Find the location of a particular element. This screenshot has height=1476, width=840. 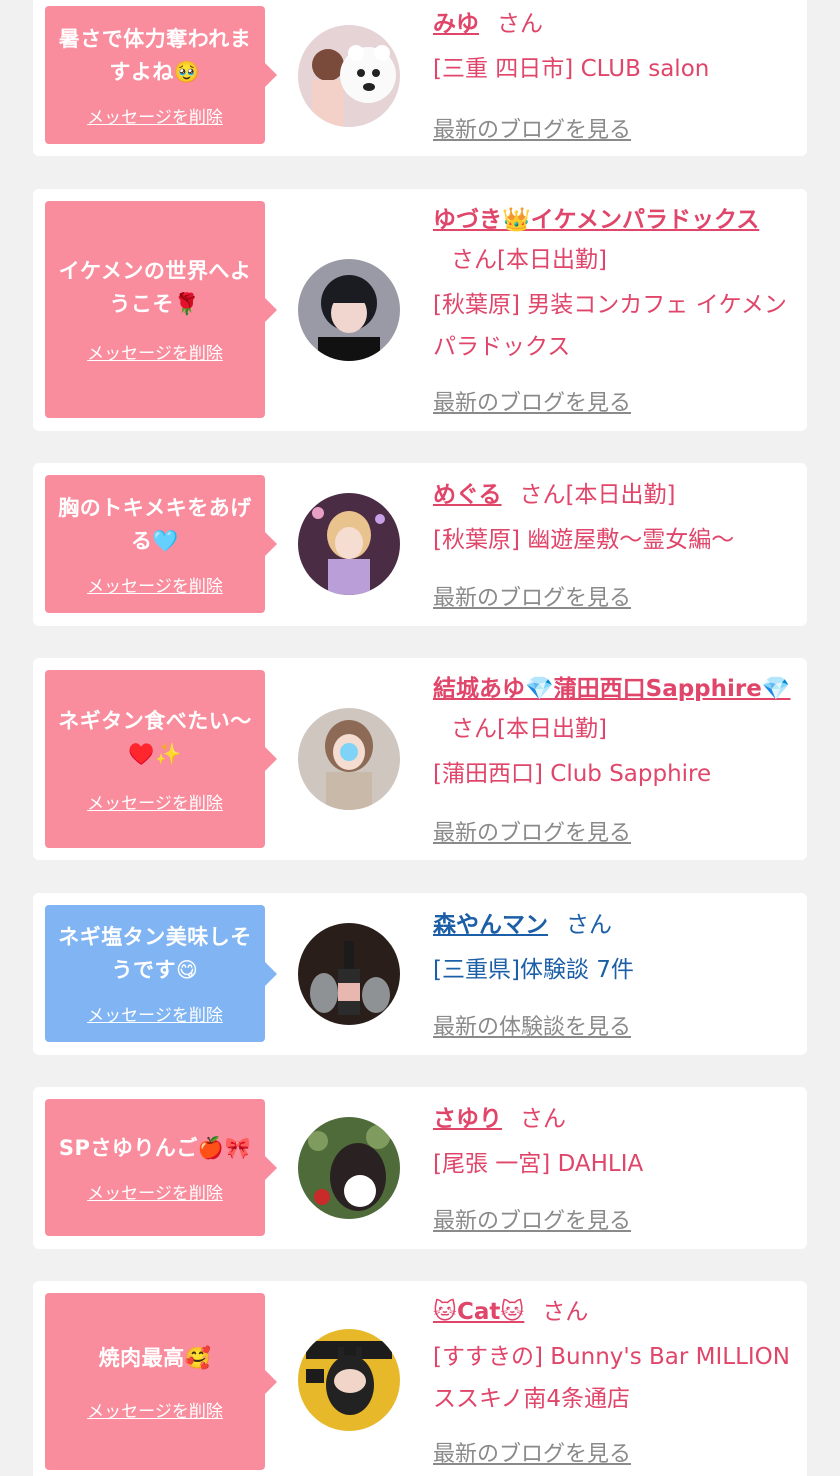

message-bubble: 胸のトキメキをあげる🩵 メッセージを削除 is located at coordinates (161, 544).